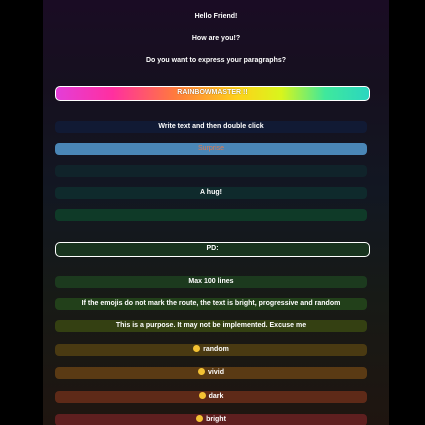 This screenshot has height=425, width=425. What do you see at coordinates (212, 93) in the screenshot?
I see `rainbow-master-button: RAINBOWMASTER !!` at bounding box center [212, 93].